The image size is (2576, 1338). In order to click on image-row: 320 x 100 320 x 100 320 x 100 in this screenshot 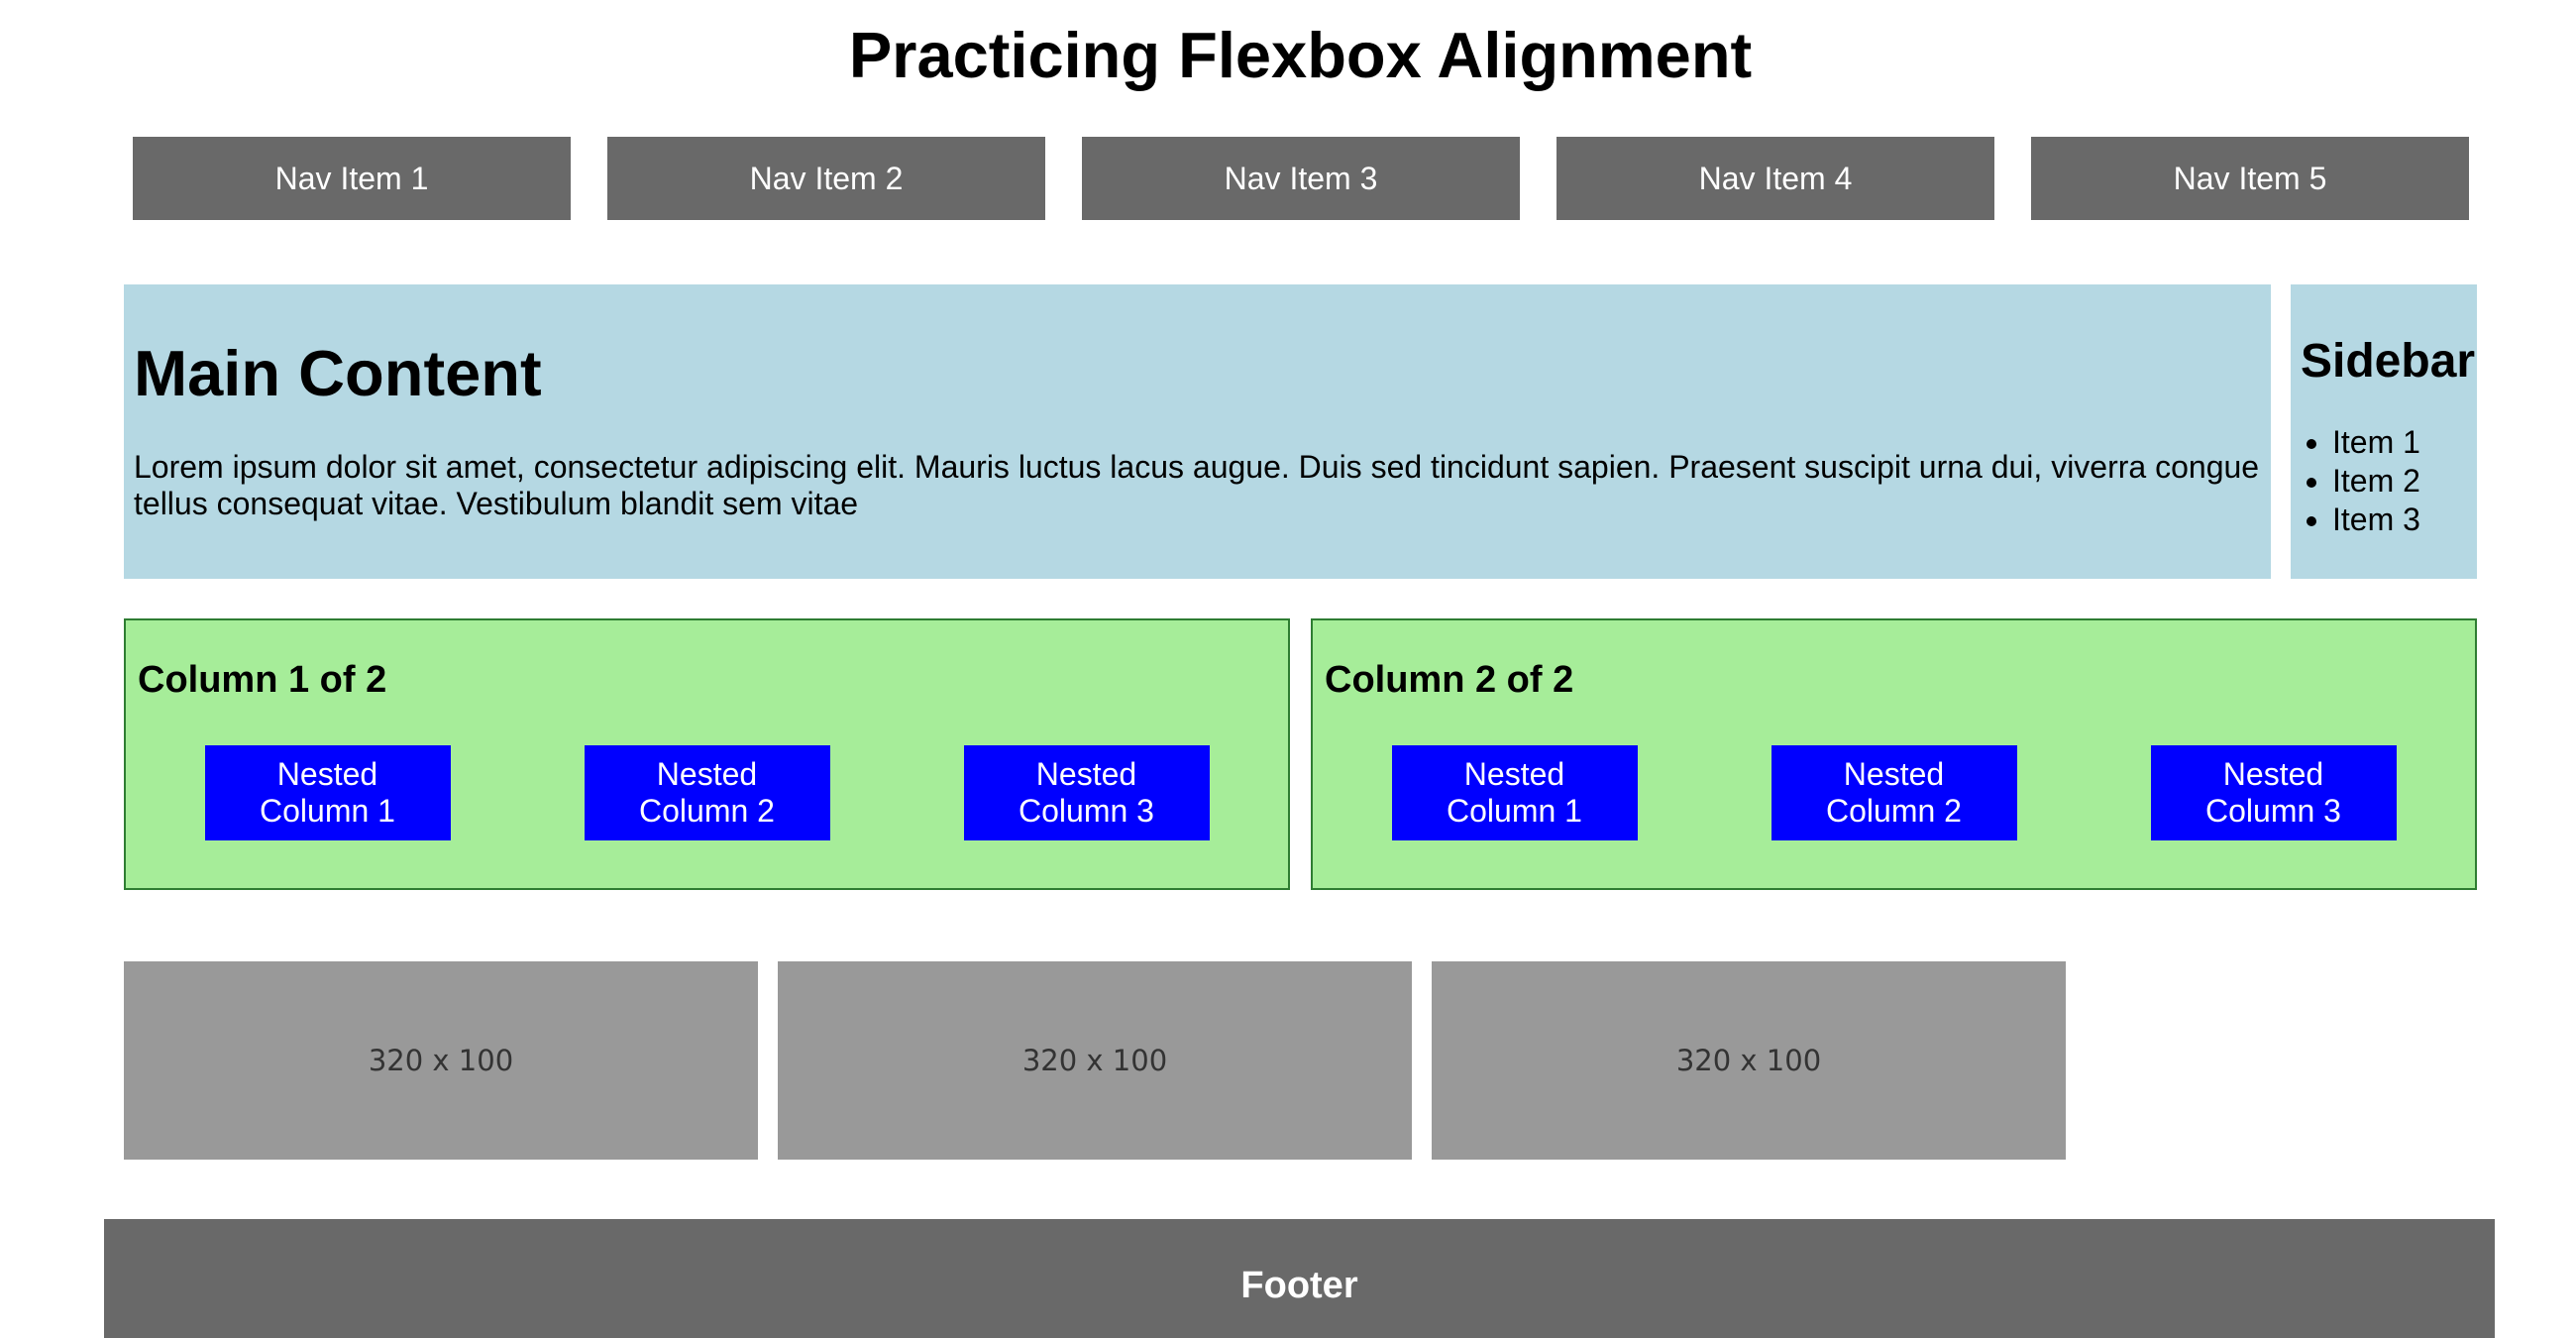, I will do `click(1300, 1060)`.